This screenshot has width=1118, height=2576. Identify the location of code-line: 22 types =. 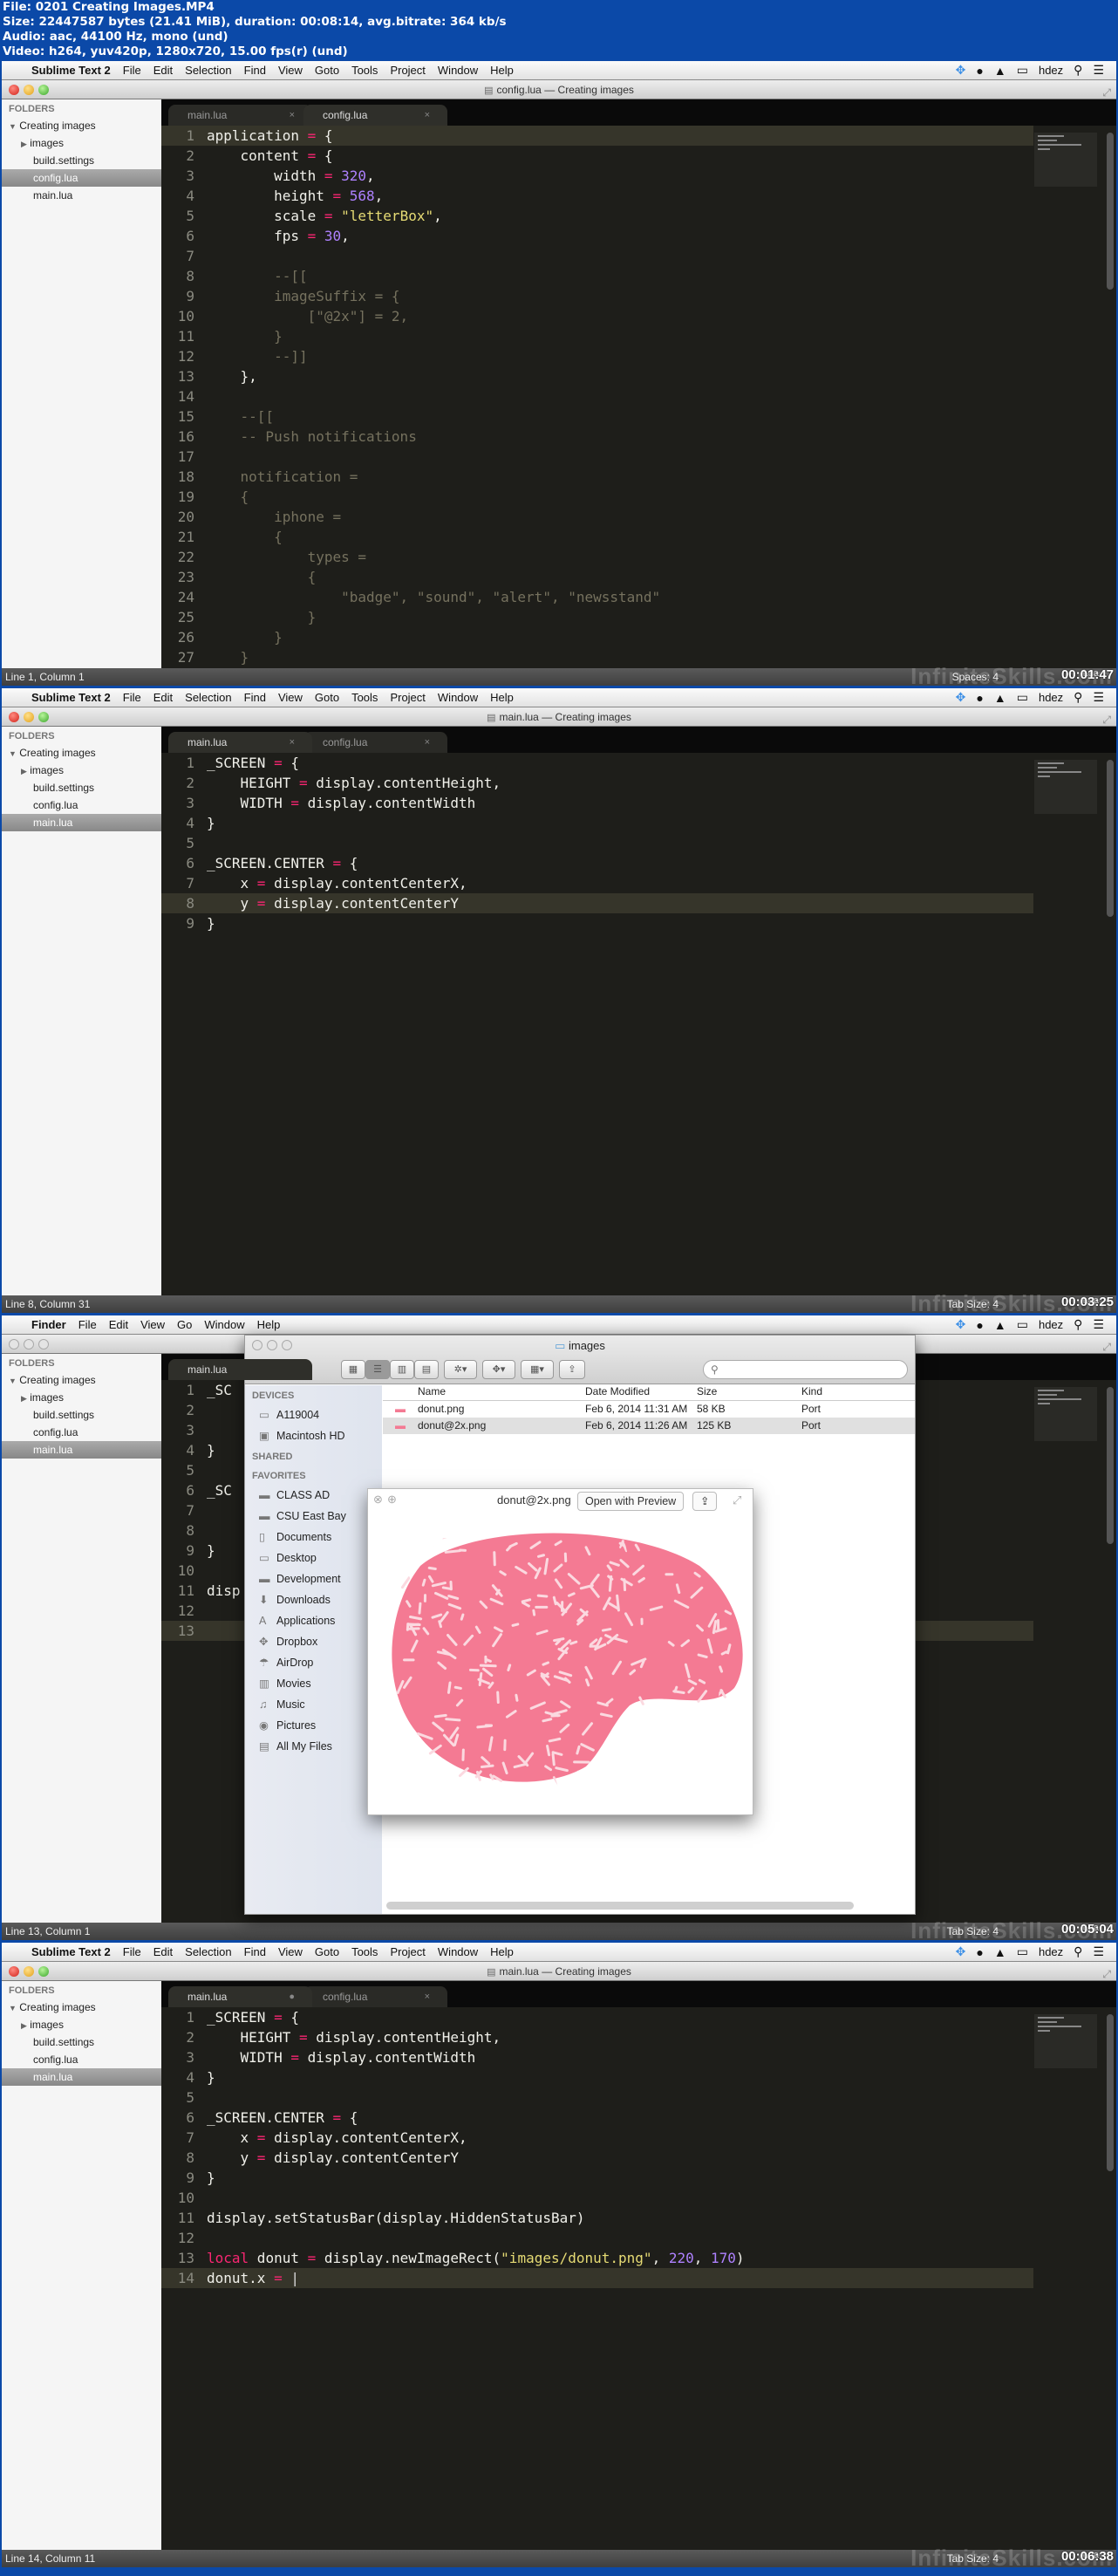
(638, 557).